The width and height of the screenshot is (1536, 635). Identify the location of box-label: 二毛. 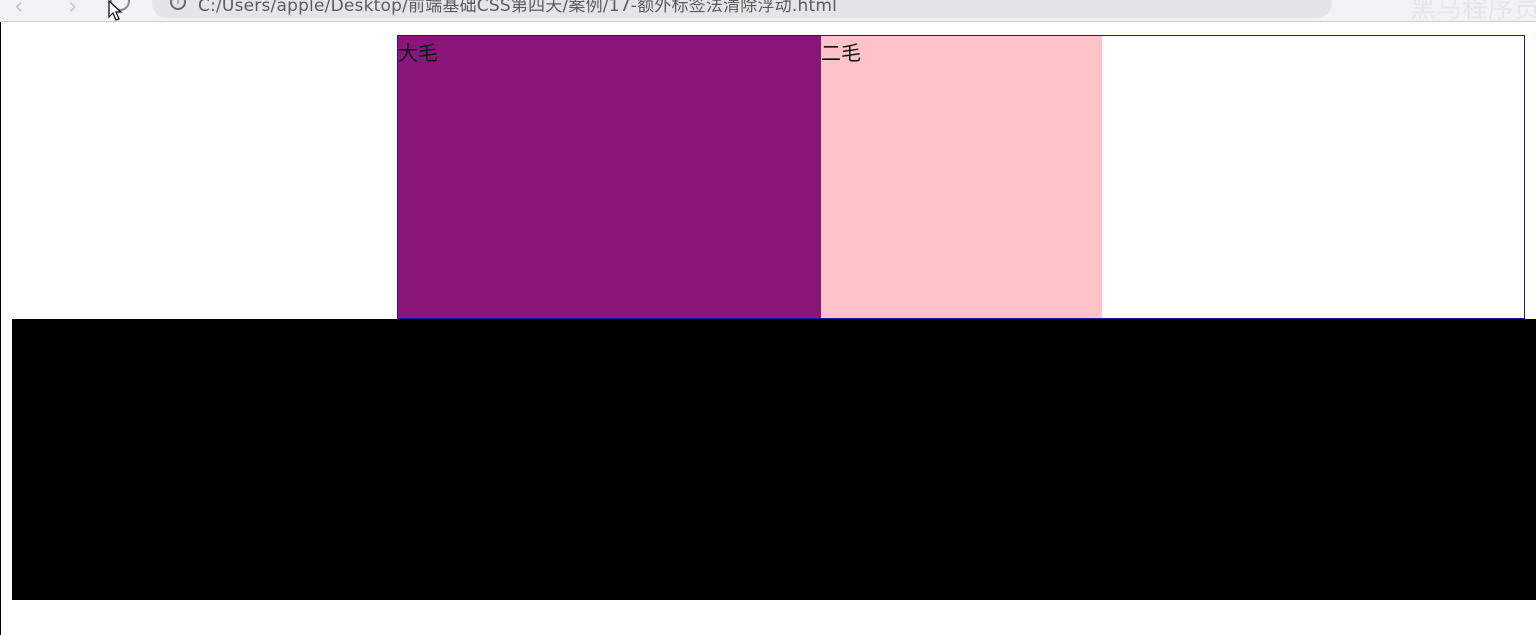
(841, 53).